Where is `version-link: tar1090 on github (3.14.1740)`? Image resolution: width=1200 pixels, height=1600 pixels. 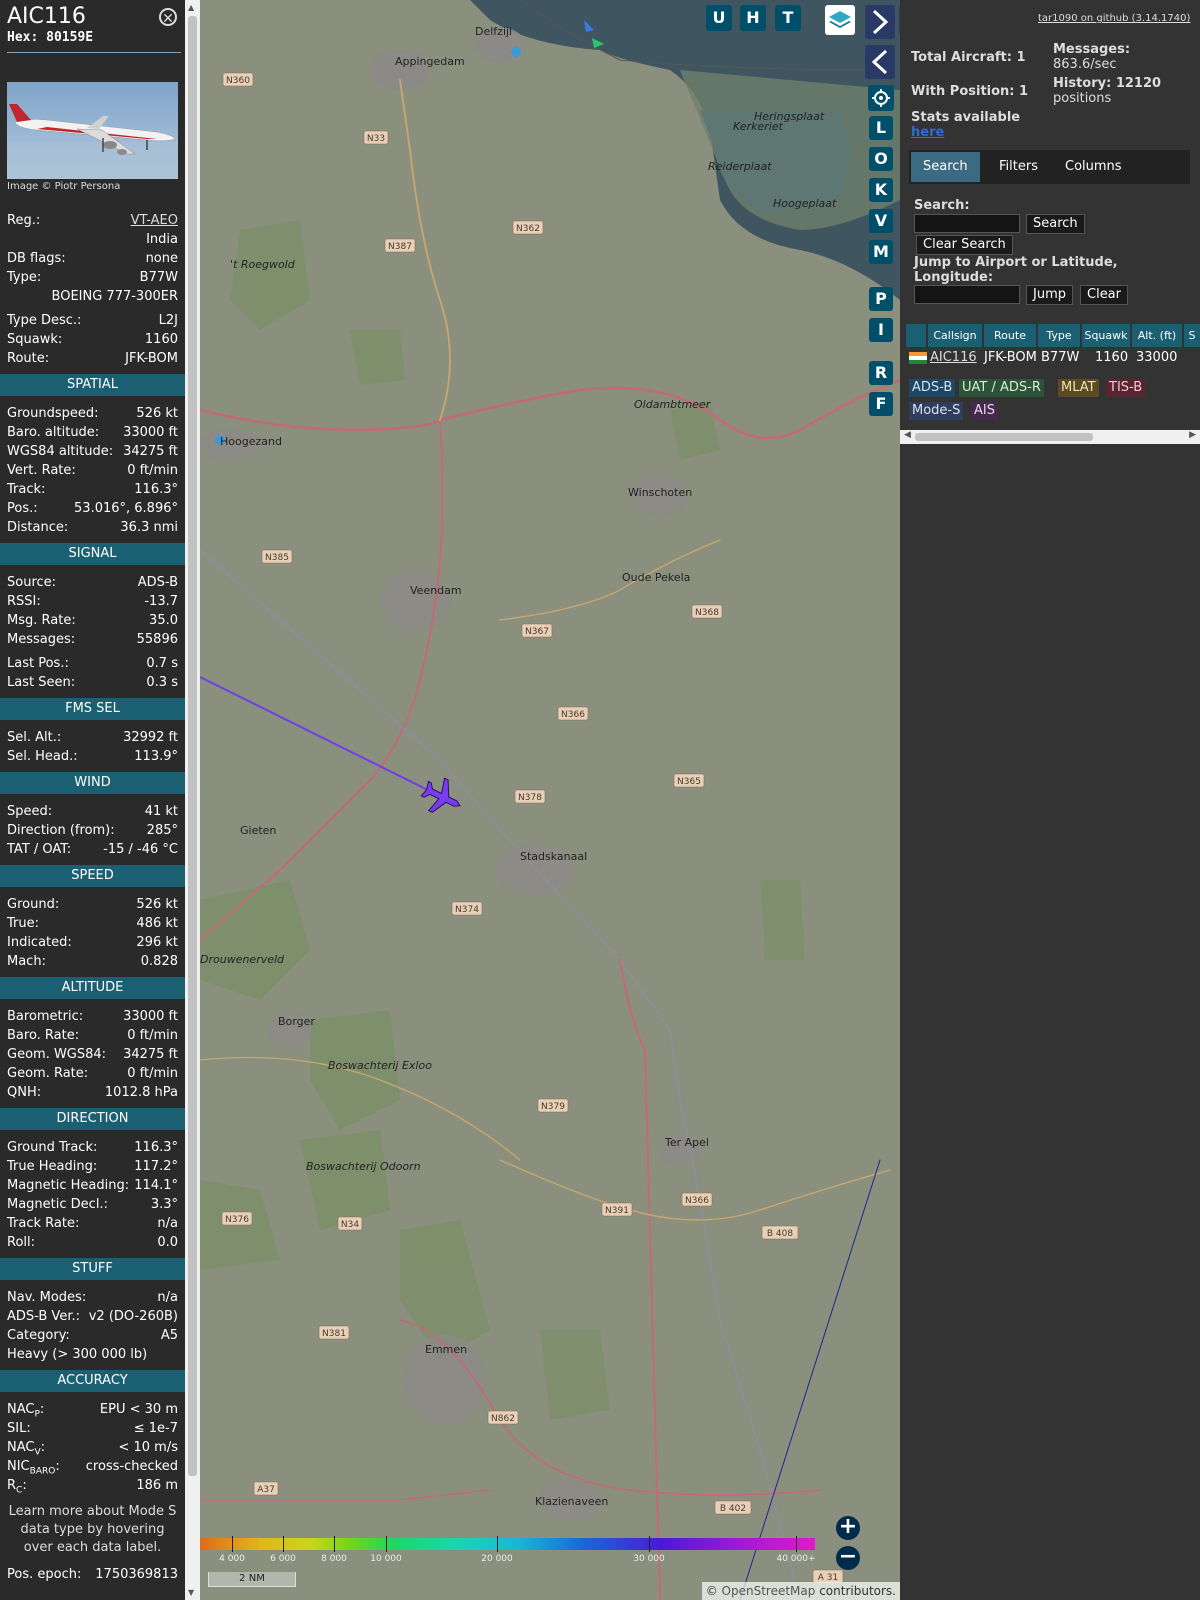 version-link: tar1090 on github (3.14.1740) is located at coordinates (1114, 18).